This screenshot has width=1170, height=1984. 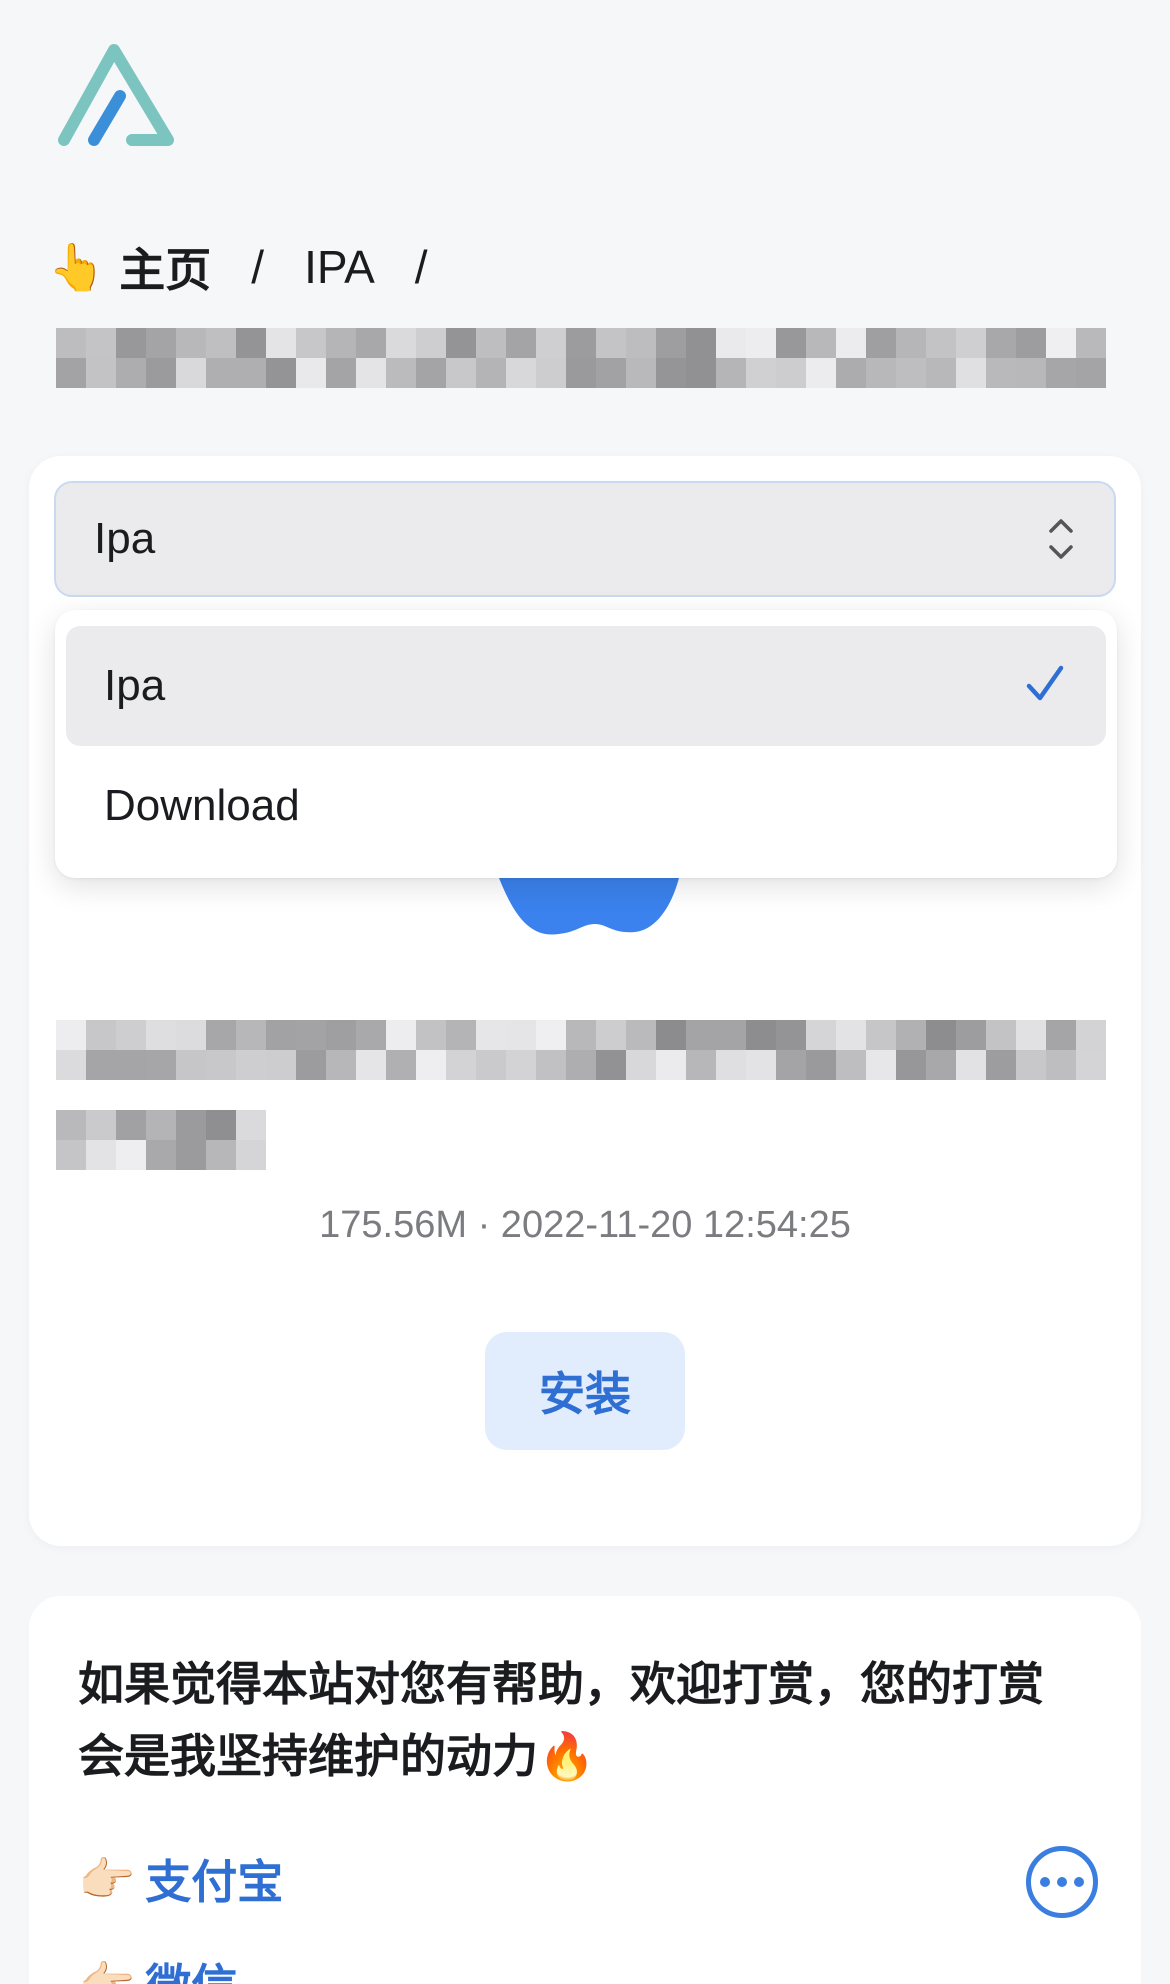 What do you see at coordinates (585, 1225) in the screenshot?
I see `app-meta: 175.56M · 2022-11-20 12:54:25` at bounding box center [585, 1225].